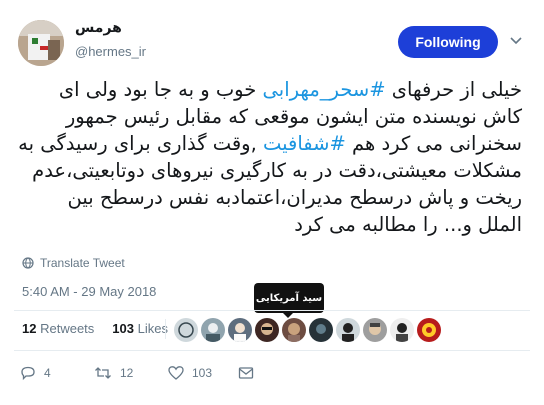  I want to click on direct-message-button, so click(246, 373).